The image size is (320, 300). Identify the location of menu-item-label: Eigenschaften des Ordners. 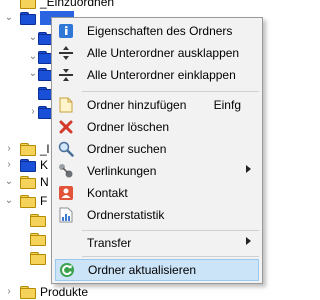
(160, 31).